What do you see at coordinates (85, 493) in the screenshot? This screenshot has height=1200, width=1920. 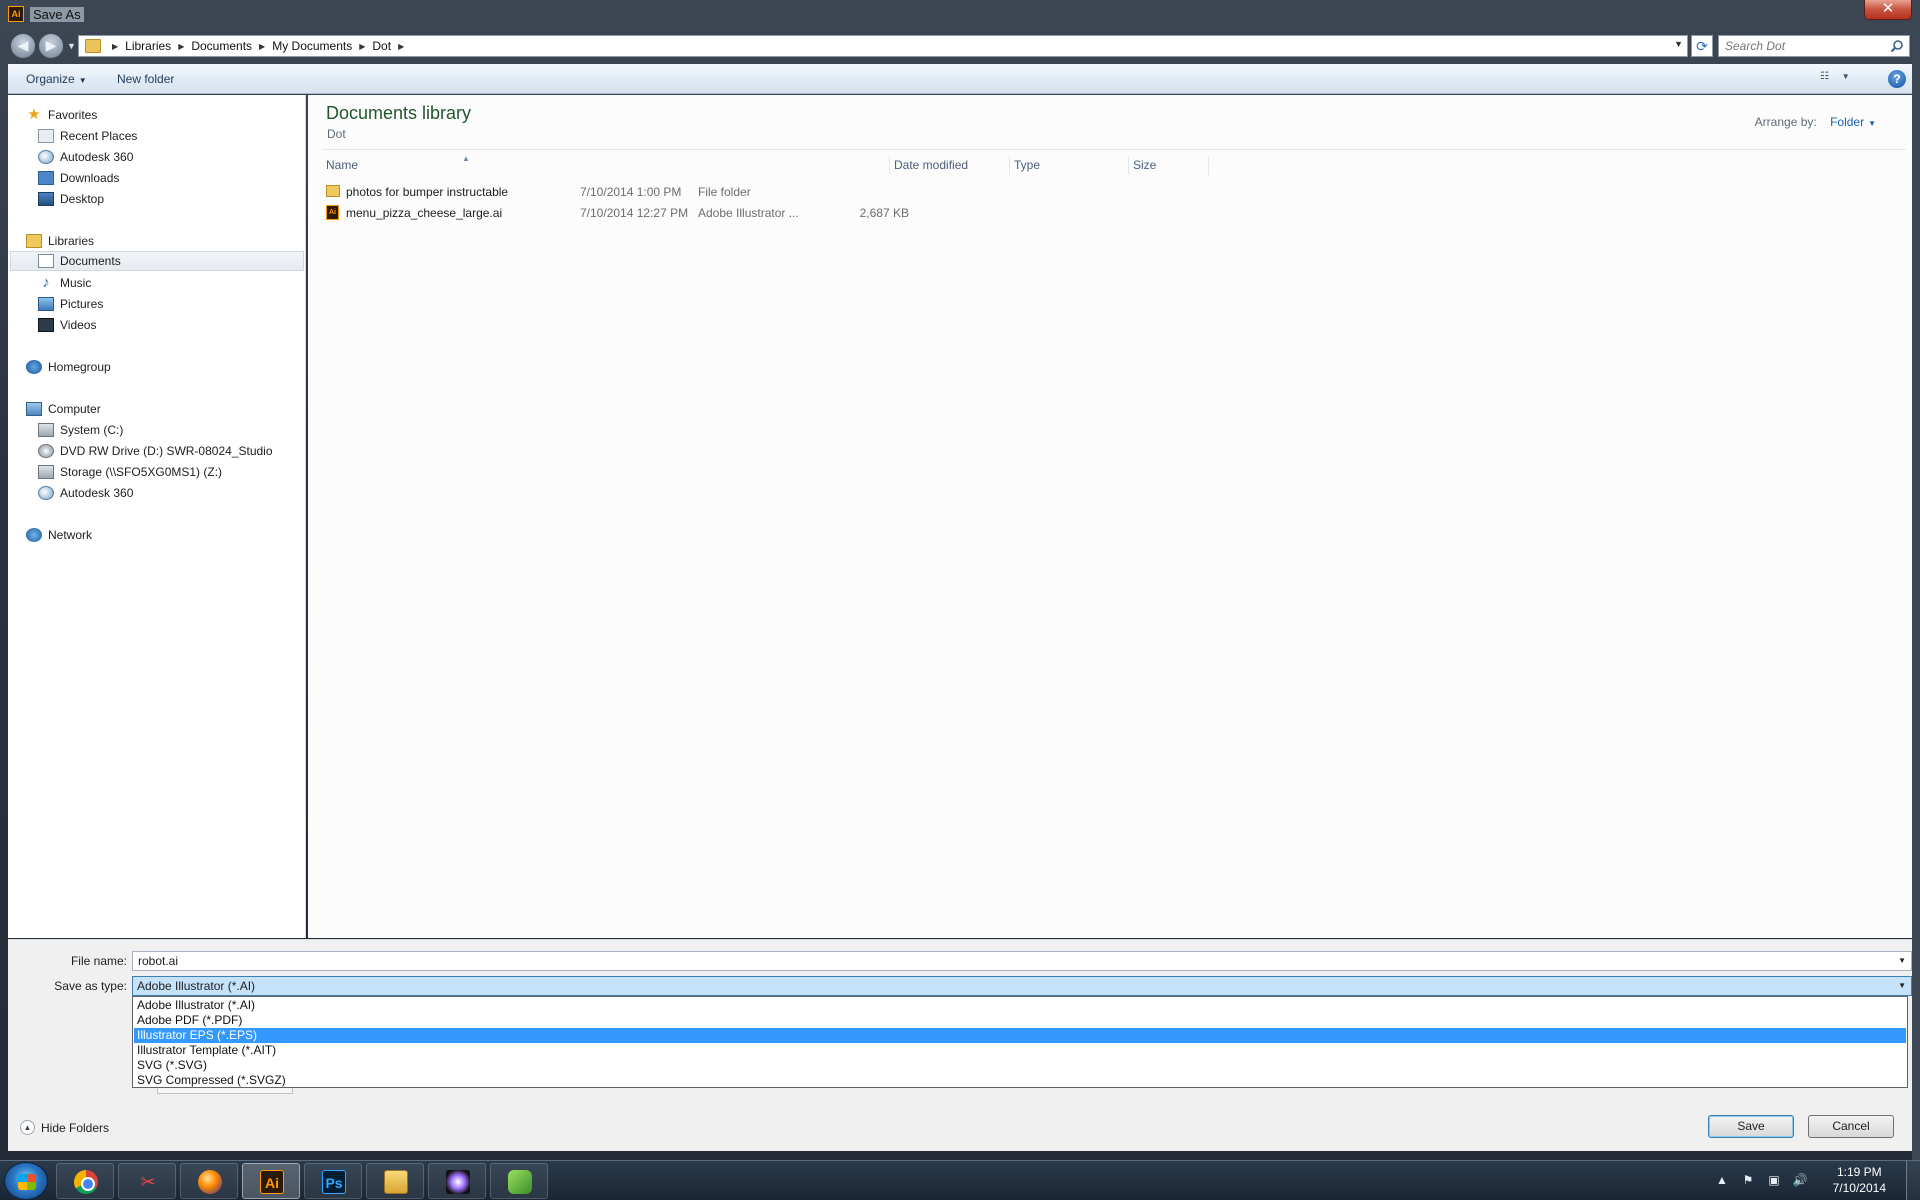 I see `sidebar-item-autodesk-360-computer: Autodesk 360` at bounding box center [85, 493].